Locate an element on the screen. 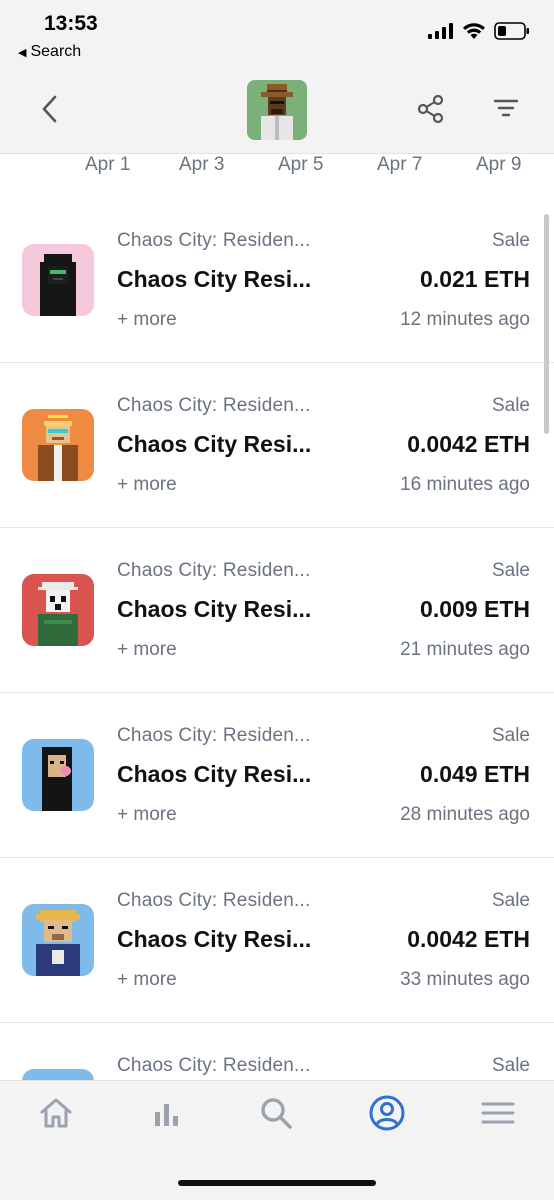 The width and height of the screenshot is (554, 1200). price: 0.009 ETH is located at coordinates (475, 609).